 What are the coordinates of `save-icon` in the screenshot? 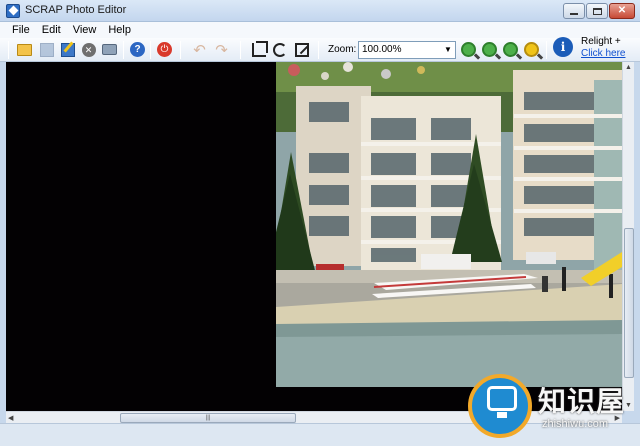 It's located at (46, 49).